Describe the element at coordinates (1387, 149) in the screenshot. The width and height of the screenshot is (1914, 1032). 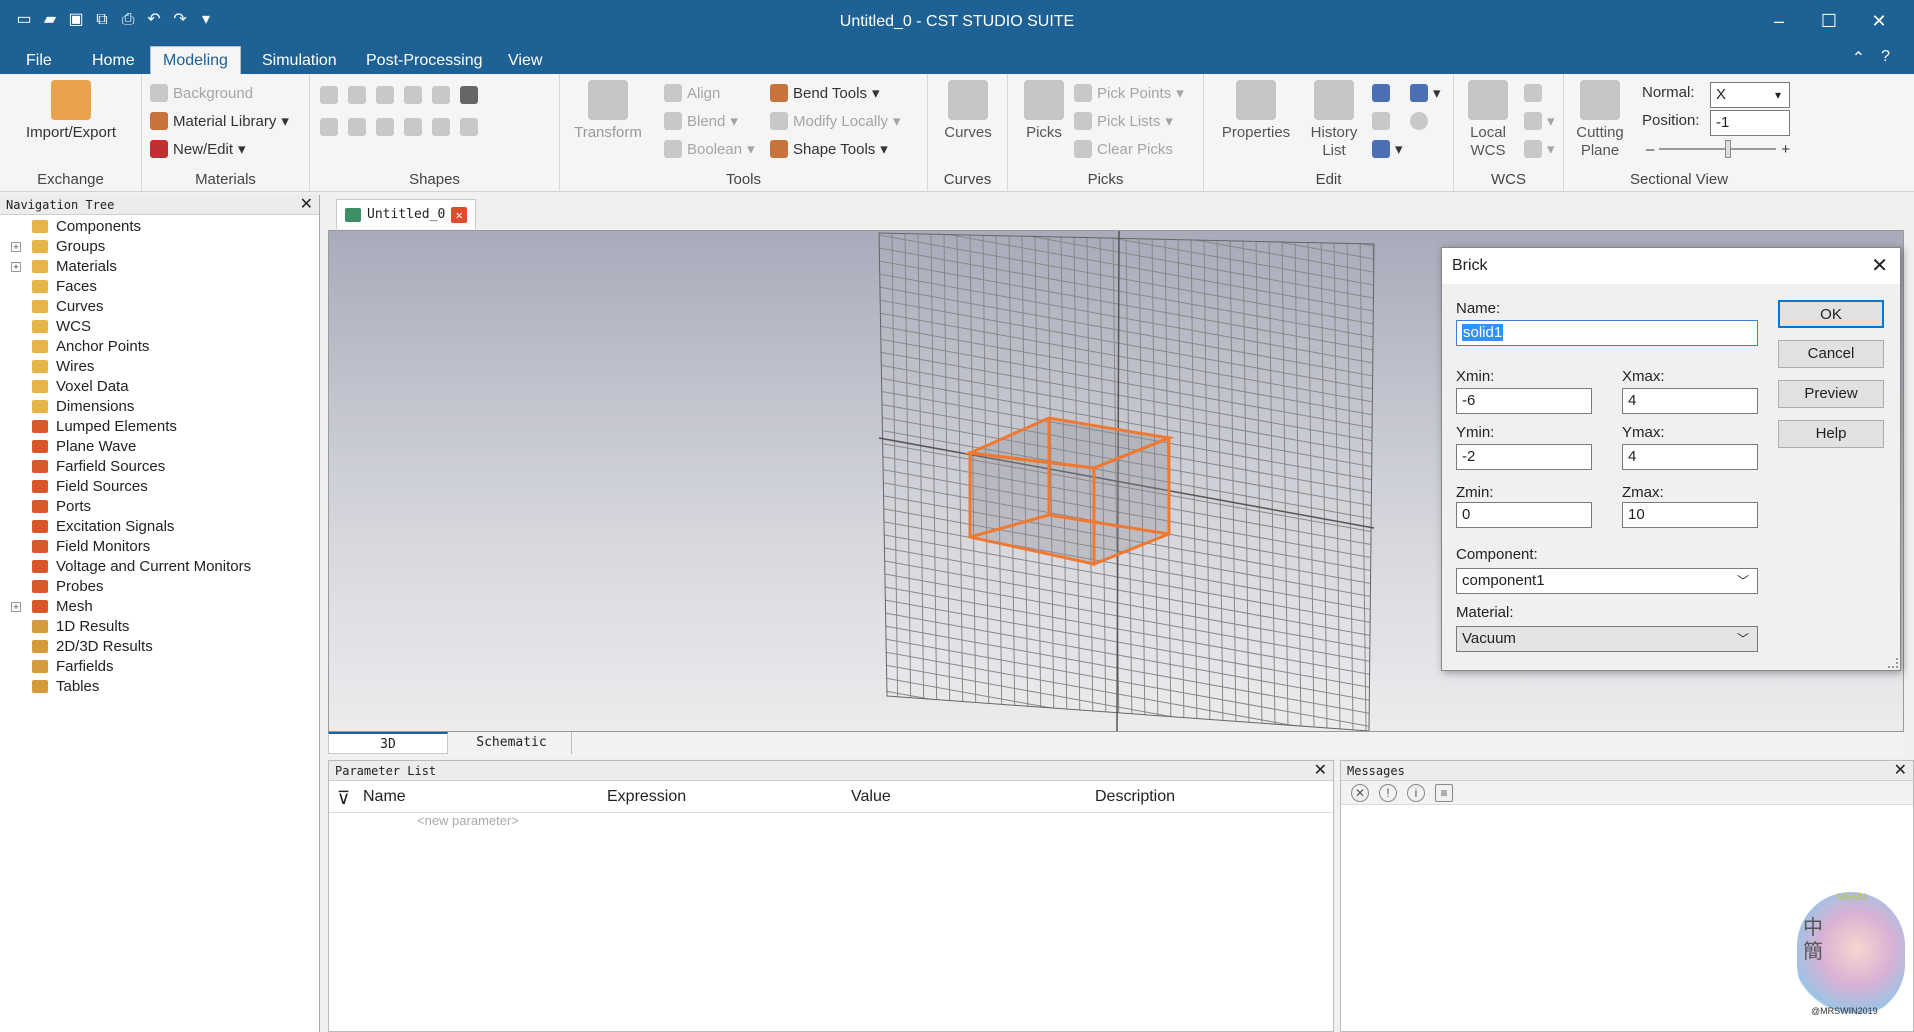
I see `macro-button: ▾` at that location.